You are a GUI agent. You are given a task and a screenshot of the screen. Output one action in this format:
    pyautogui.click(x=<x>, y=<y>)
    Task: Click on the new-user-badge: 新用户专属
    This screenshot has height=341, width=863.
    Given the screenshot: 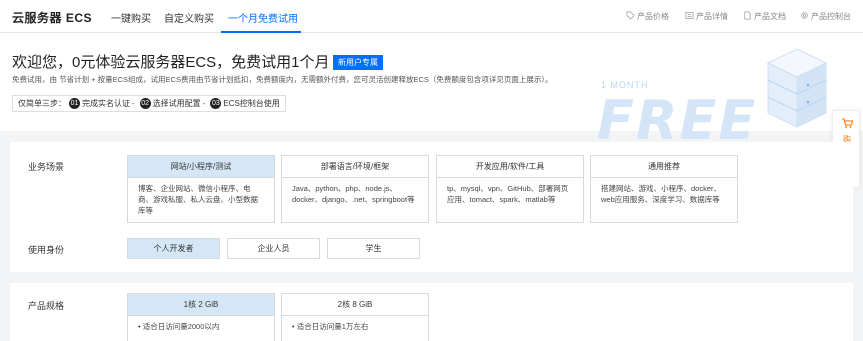 What is the action you would take?
    pyautogui.click(x=358, y=62)
    